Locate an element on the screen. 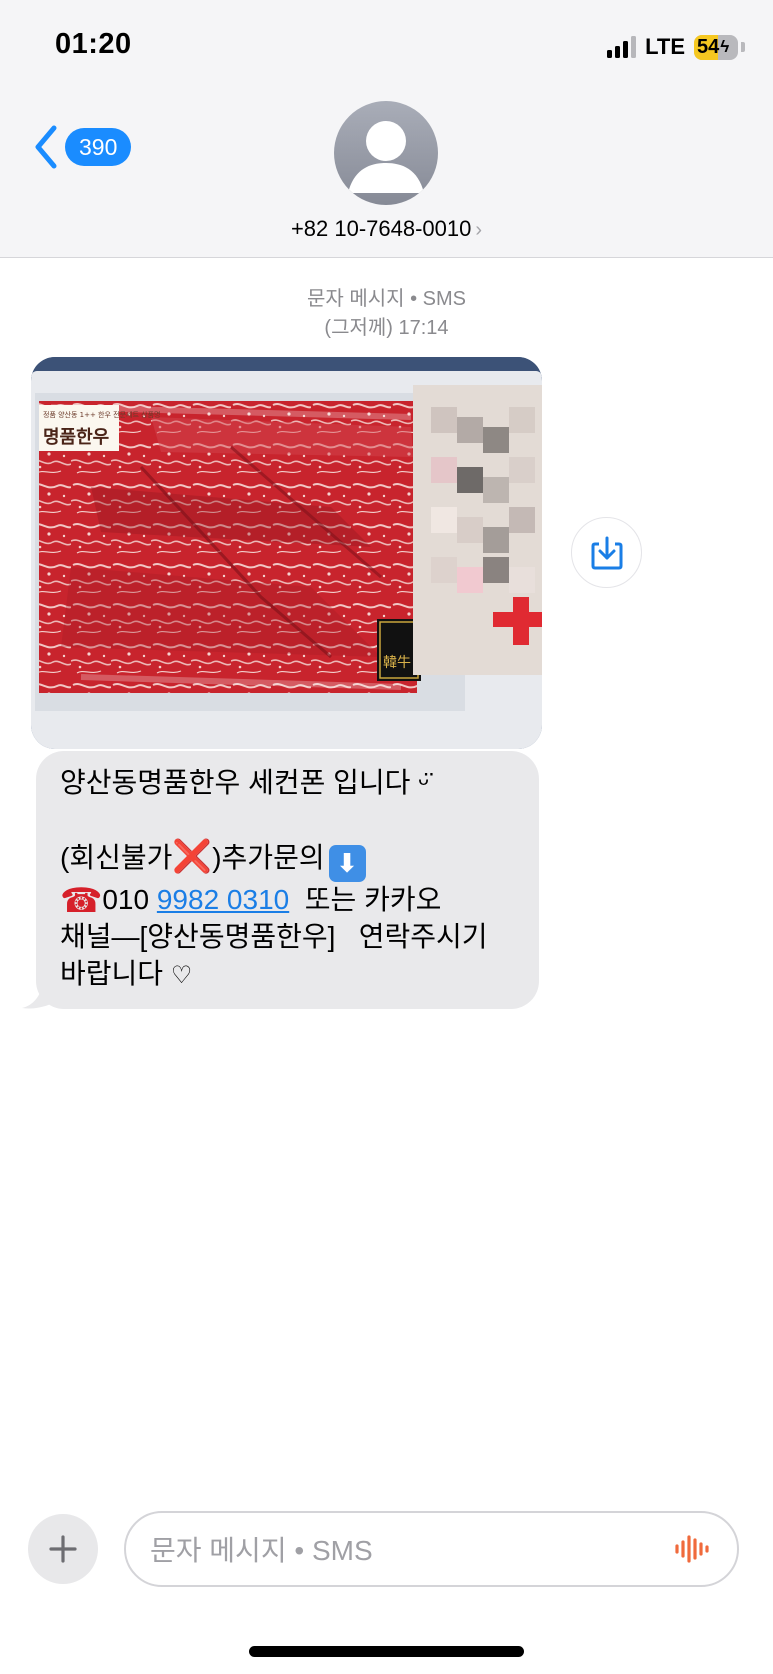 The height and width of the screenshot is (1674, 773). home-indicator is located at coordinates (386, 1651).